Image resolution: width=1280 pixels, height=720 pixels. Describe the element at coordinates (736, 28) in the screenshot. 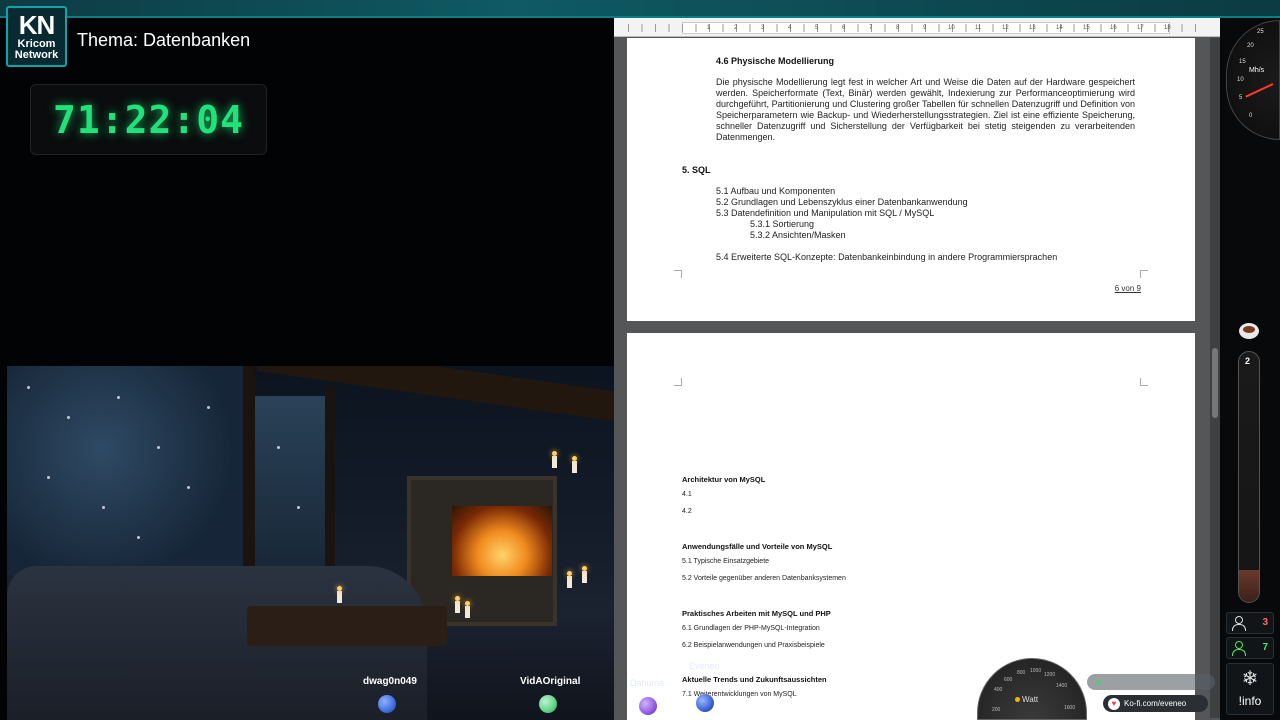

I see `ruler-num: 2` at that location.